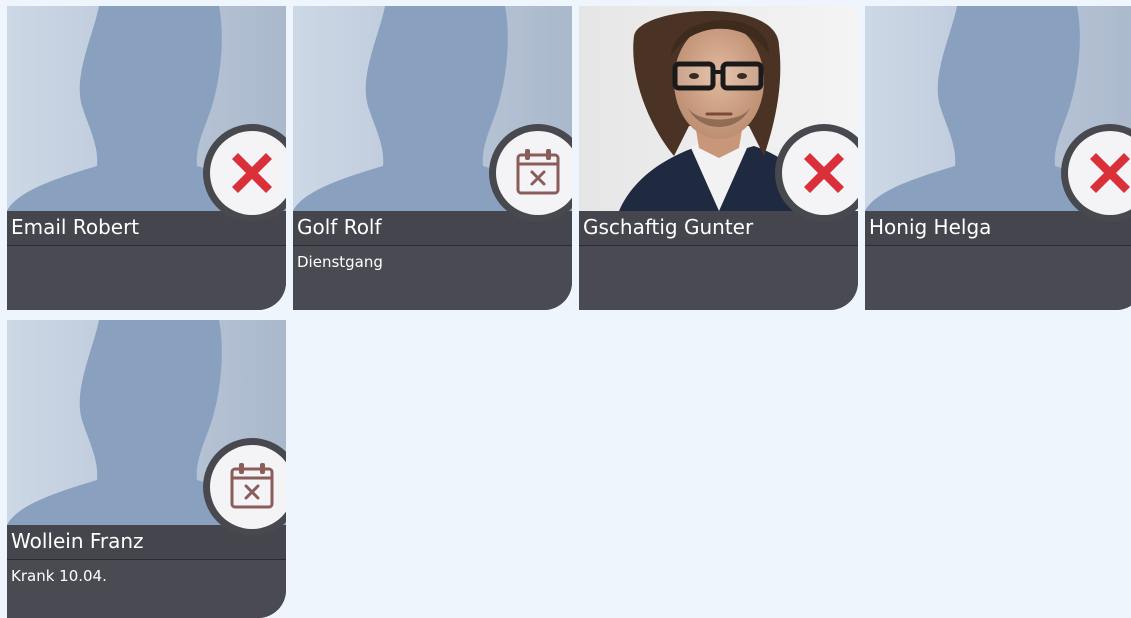  Describe the element at coordinates (930, 227) in the screenshot. I see `employee-name: Honig Helga` at that location.